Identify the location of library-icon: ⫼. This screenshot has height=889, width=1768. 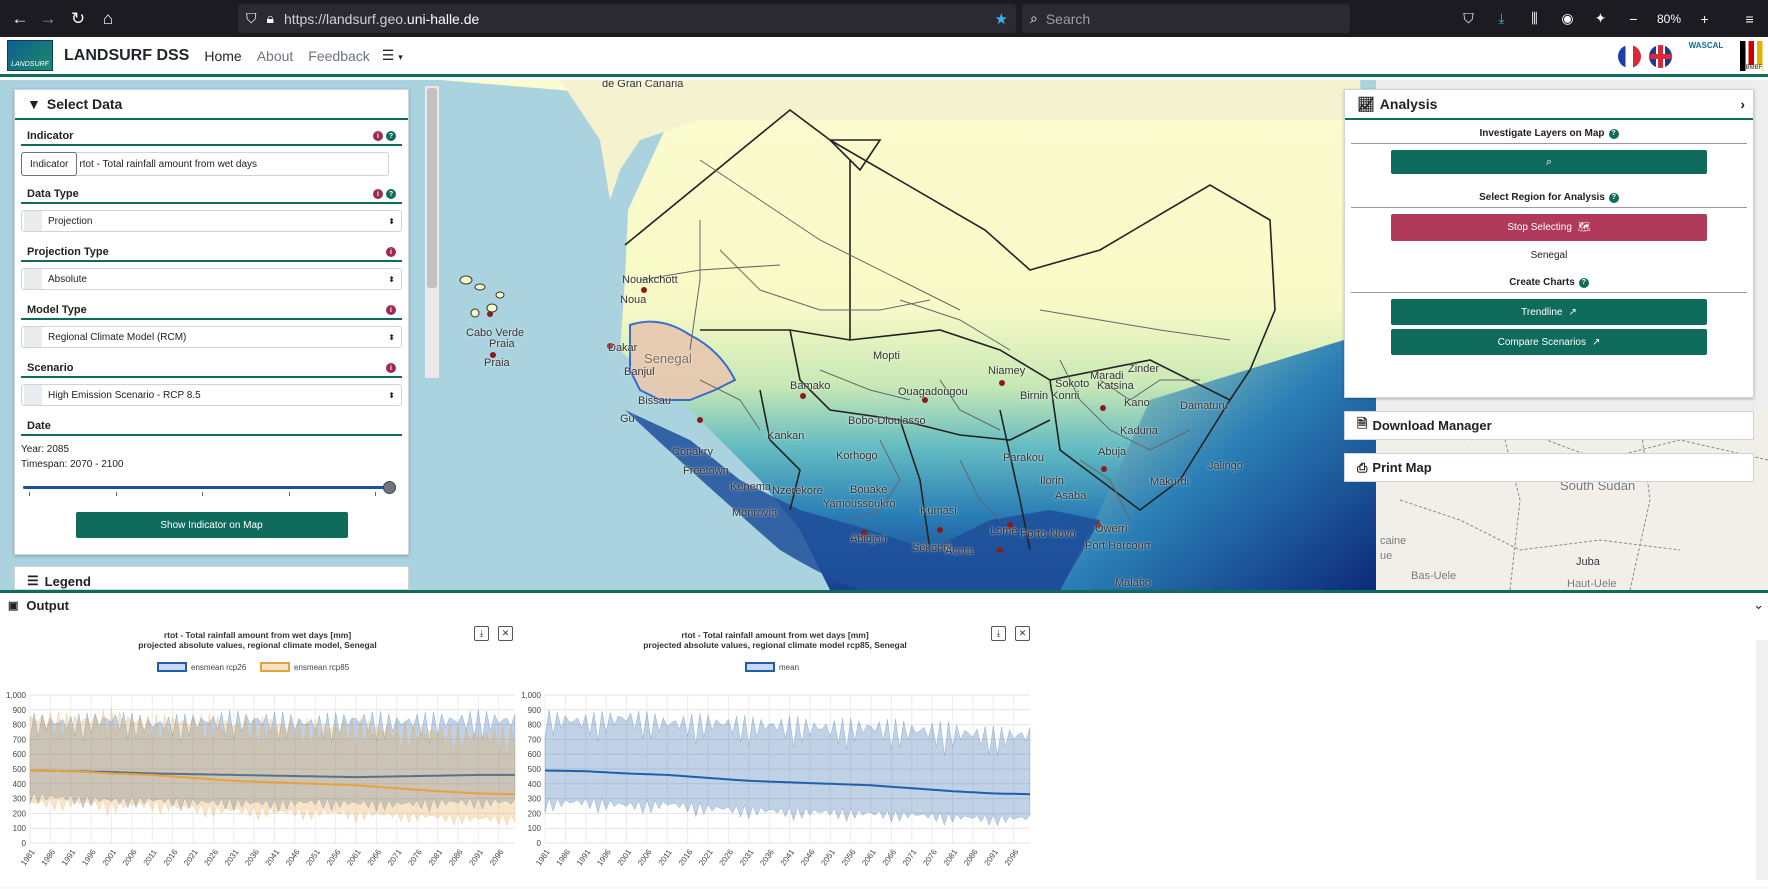
(1534, 18).